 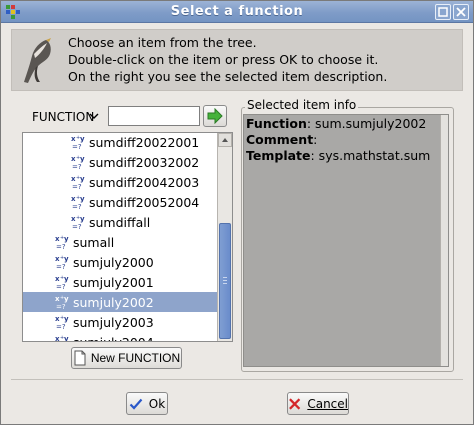 I want to click on scroll-up-button, so click(x=225, y=140).